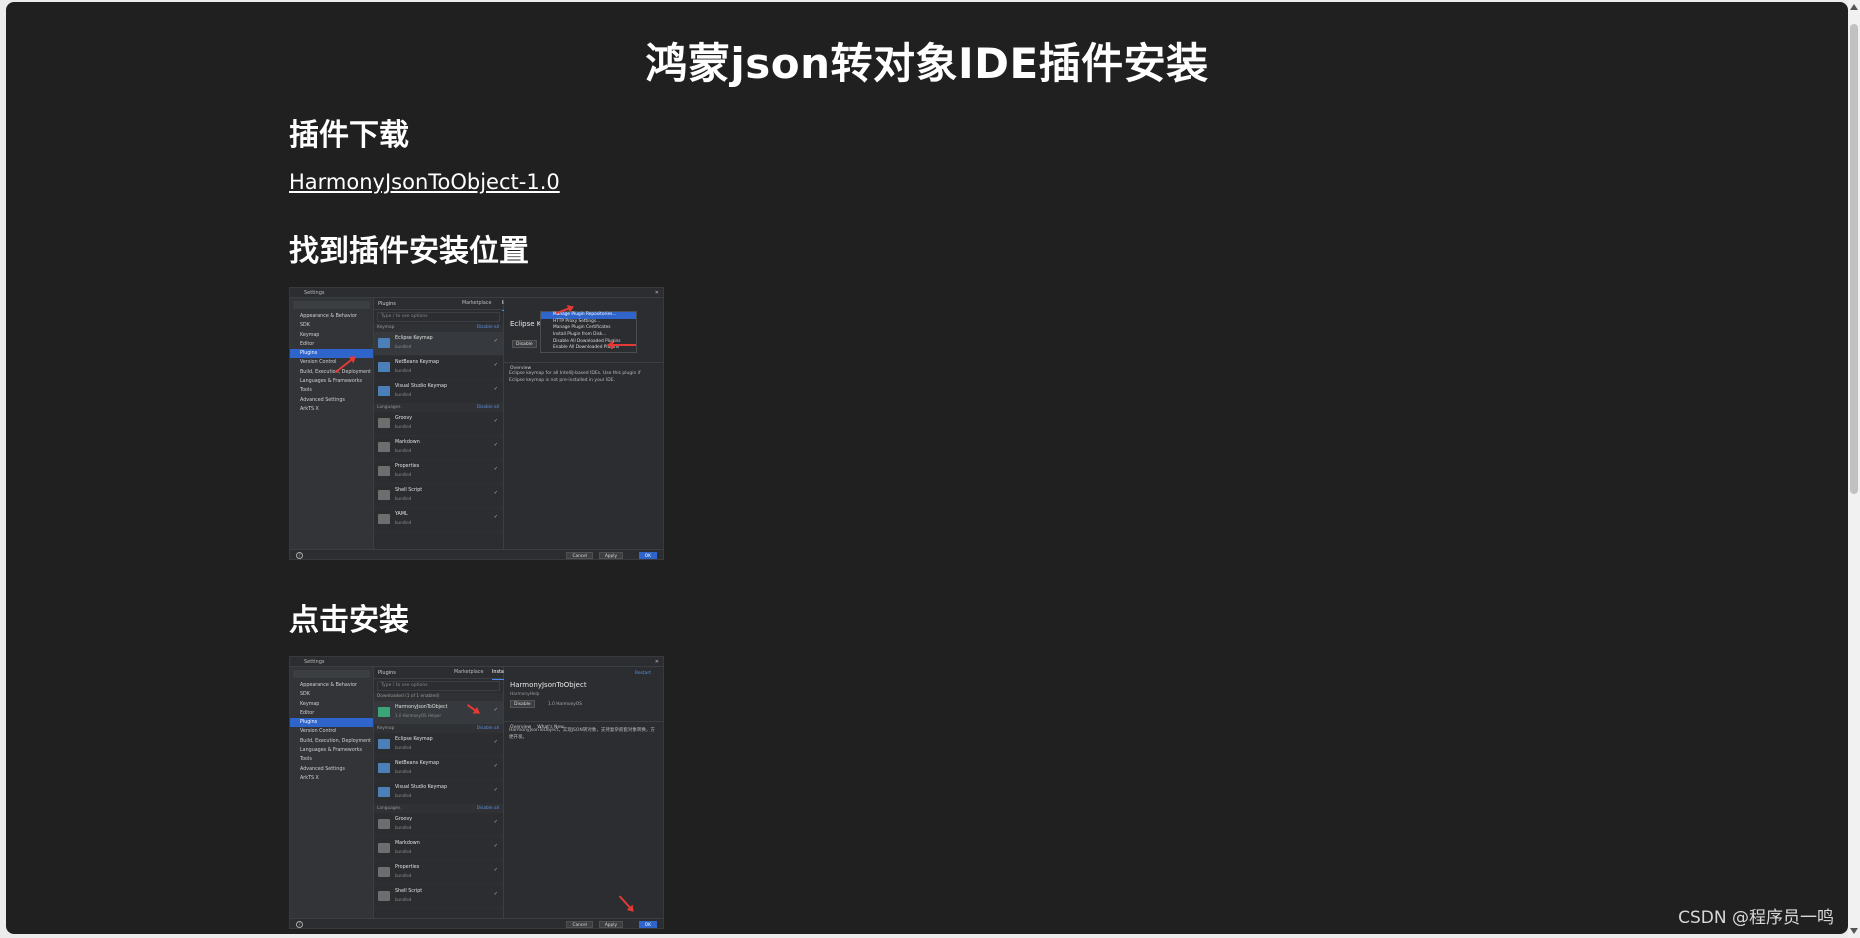 The height and width of the screenshot is (938, 1860). What do you see at coordinates (438, 897) in the screenshot?
I see `plugin-item: Shell Script bundled ✓` at bounding box center [438, 897].